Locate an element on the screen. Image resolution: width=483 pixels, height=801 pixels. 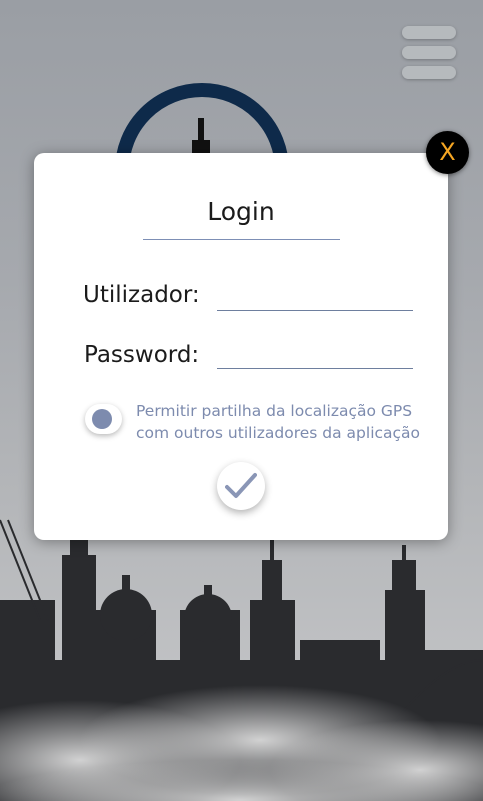
checkmark-icon is located at coordinates (241, 485).